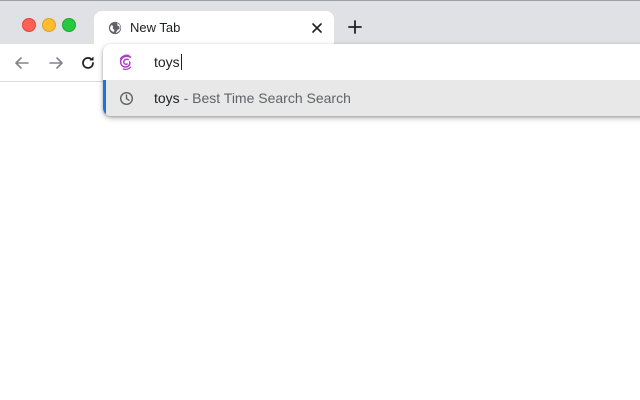  I want to click on omnibox-input: toys, so click(168, 62).